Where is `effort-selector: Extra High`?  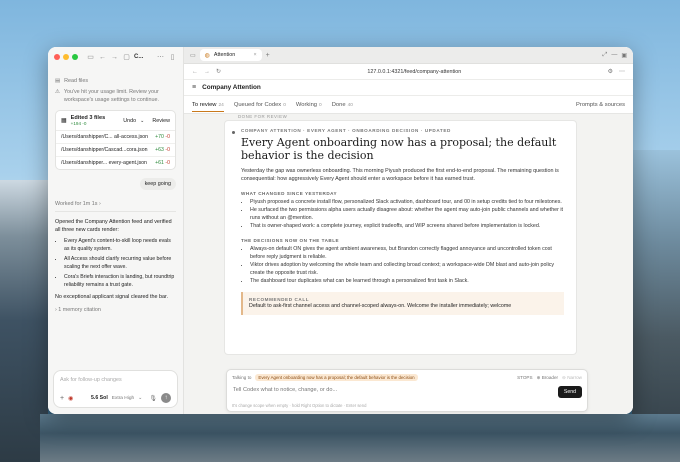 effort-selector: Extra High is located at coordinates (123, 398).